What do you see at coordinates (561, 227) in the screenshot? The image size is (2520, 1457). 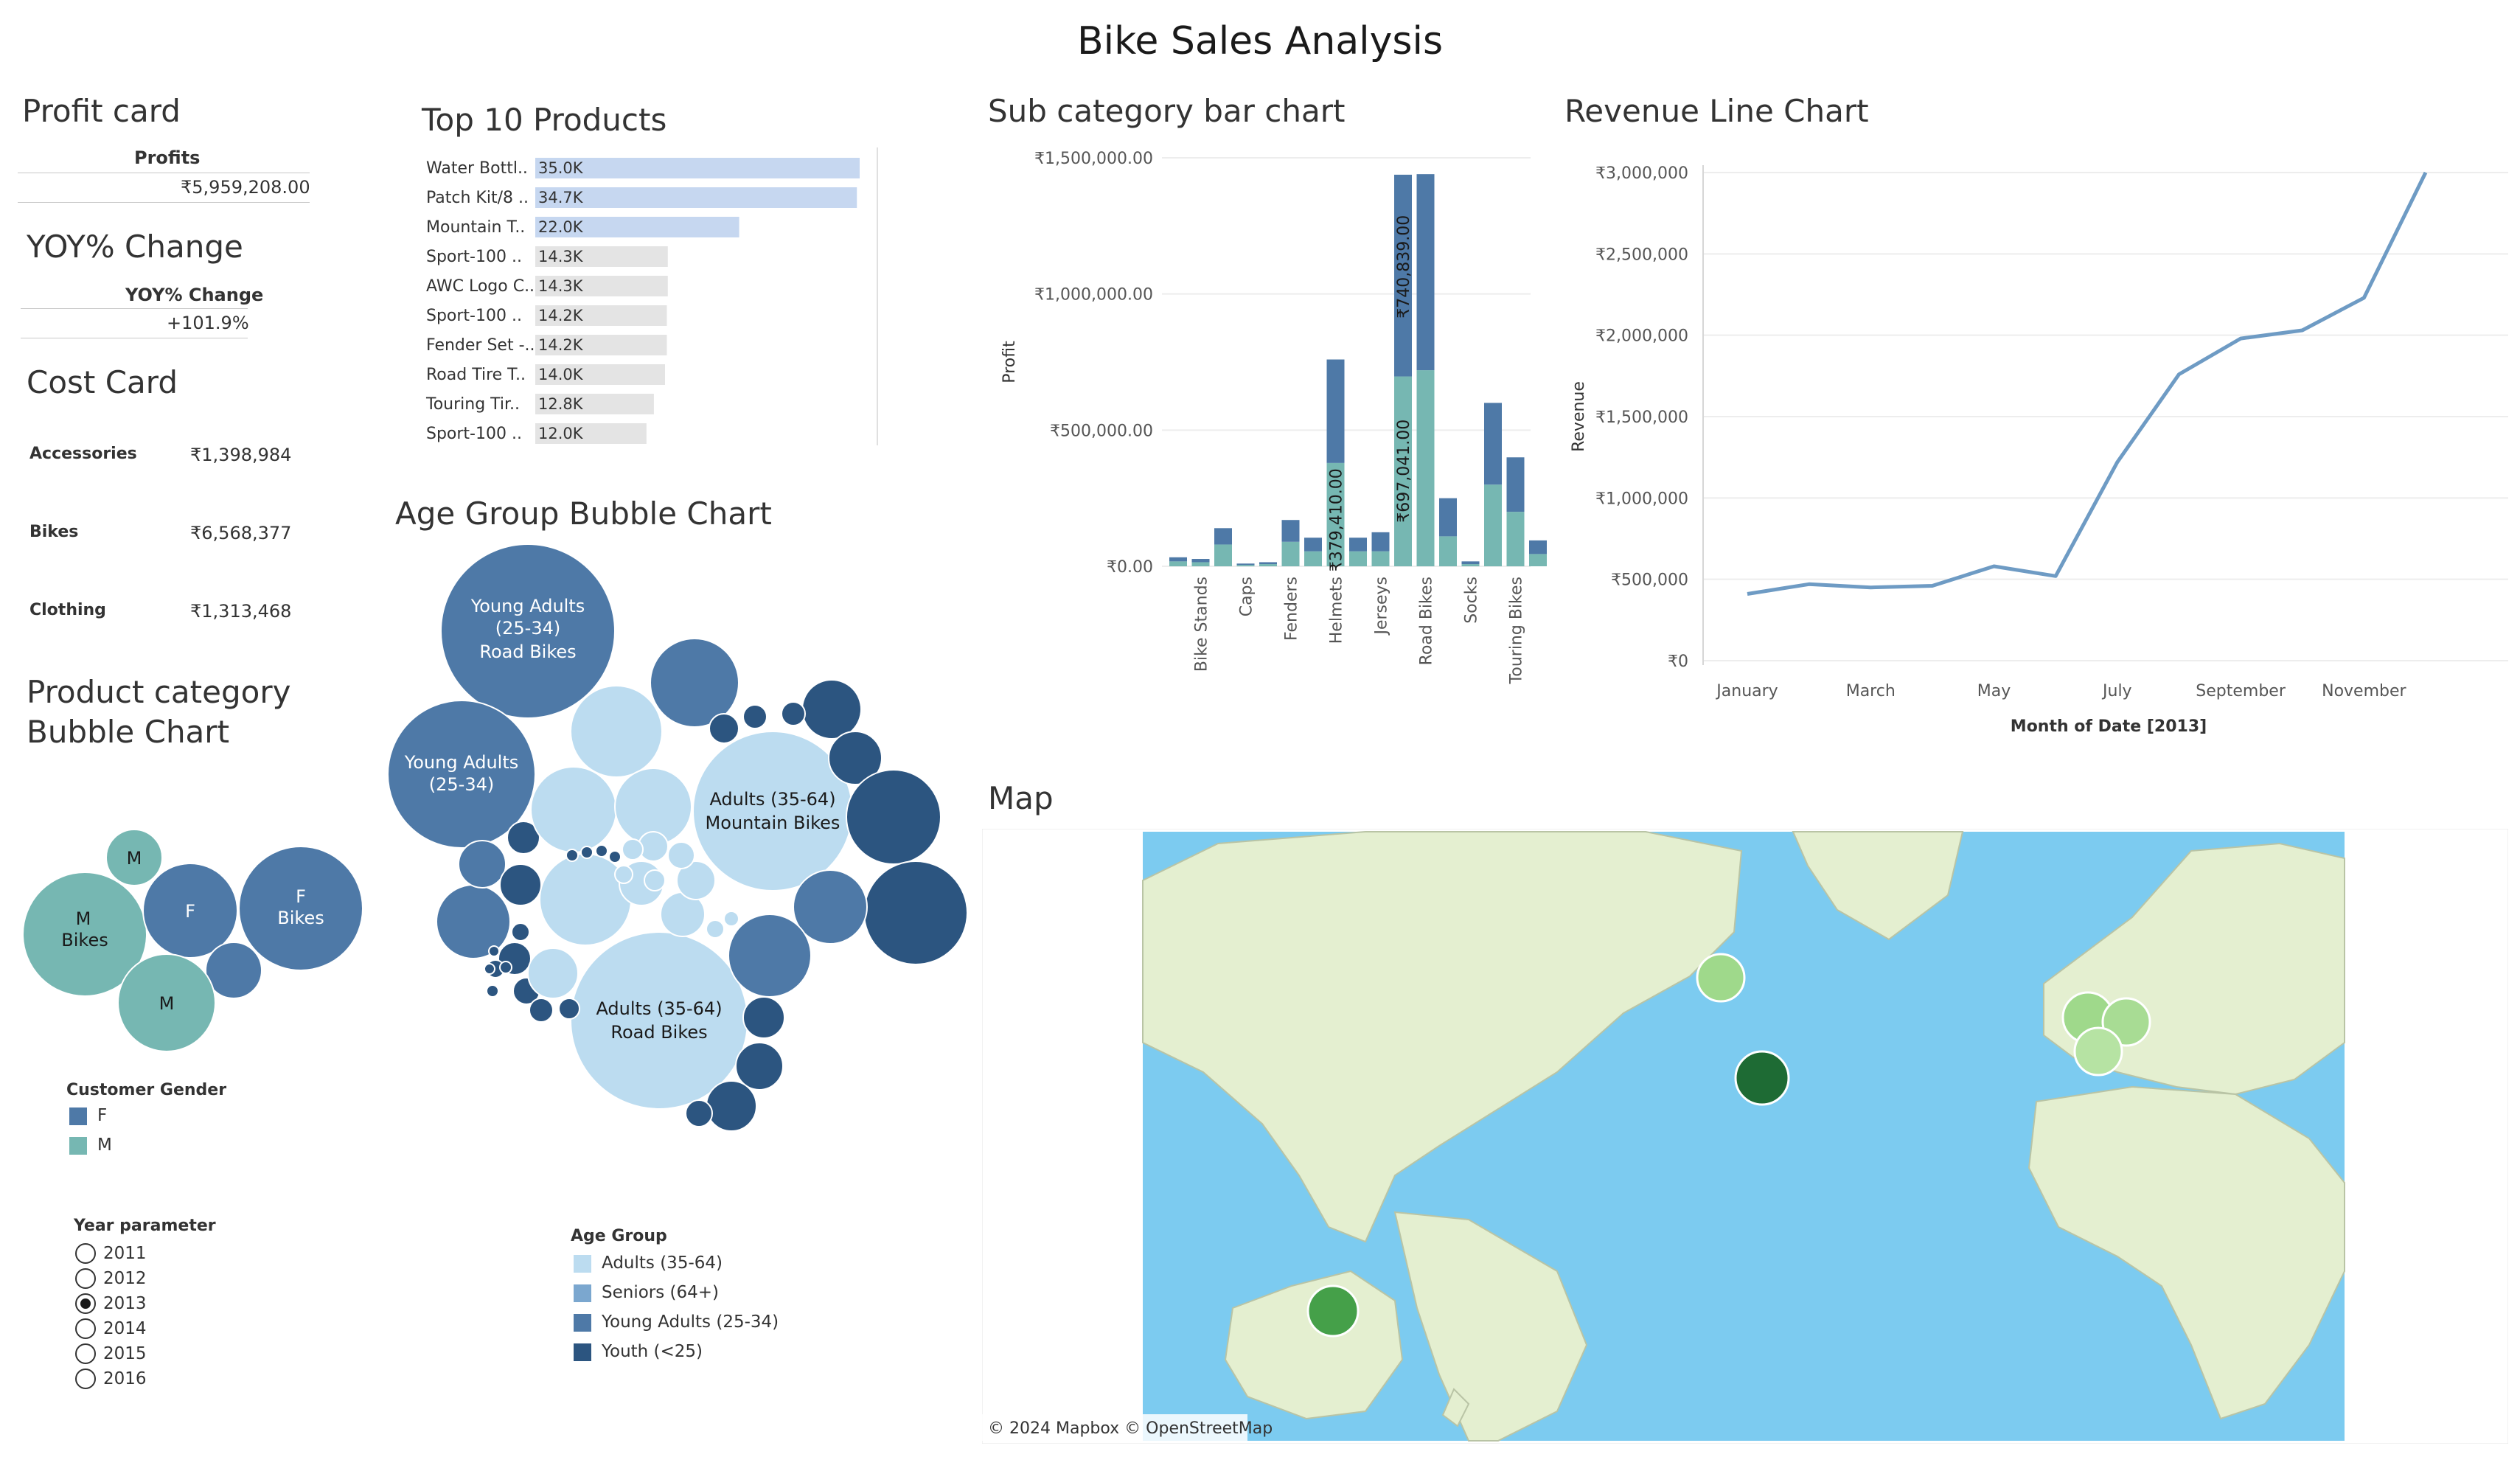 I see `top10-value-label: 22.0K` at bounding box center [561, 227].